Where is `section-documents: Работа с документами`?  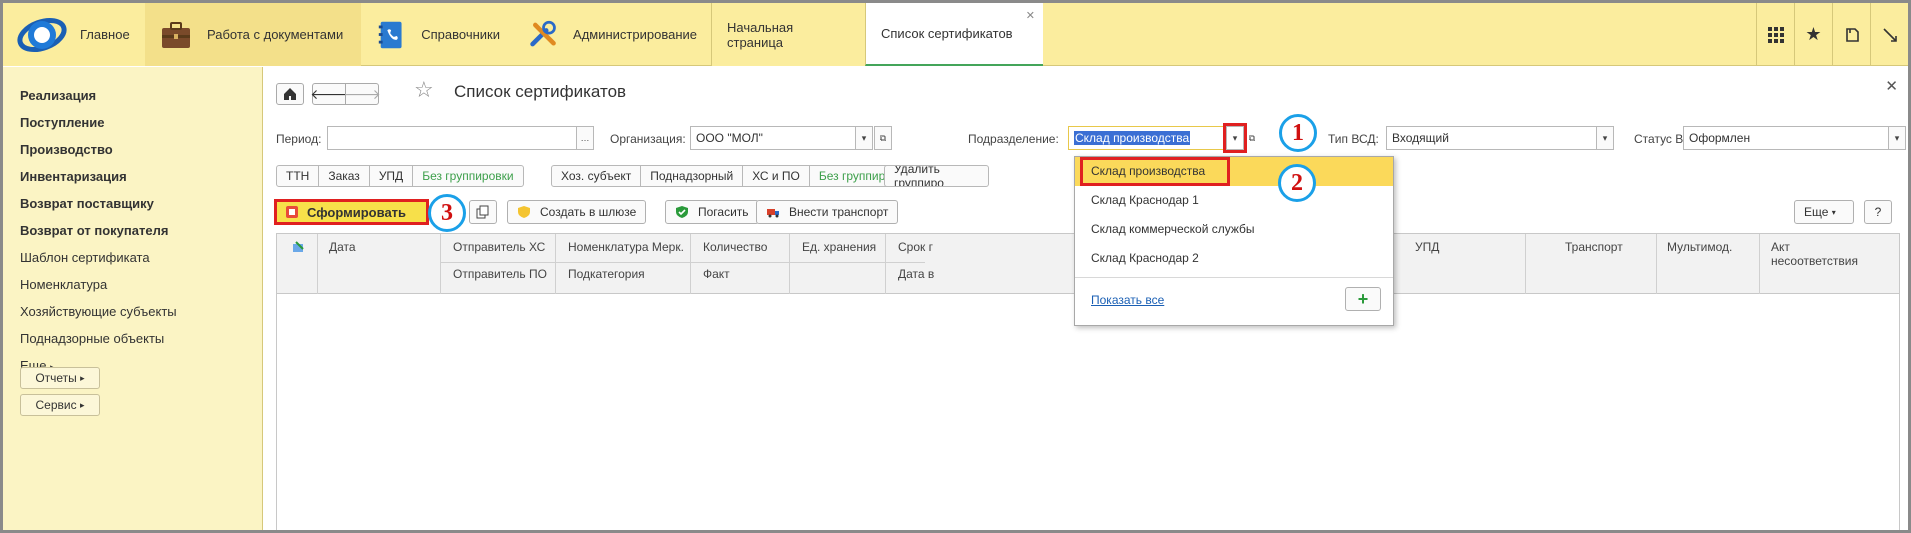 section-documents: Работа с документами is located at coordinates (253, 34).